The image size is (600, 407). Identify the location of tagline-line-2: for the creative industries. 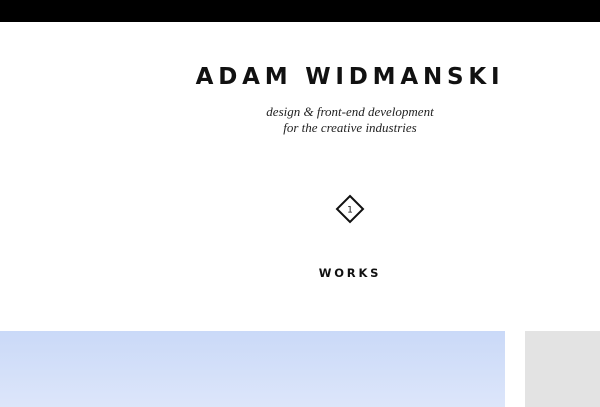
(350, 127).